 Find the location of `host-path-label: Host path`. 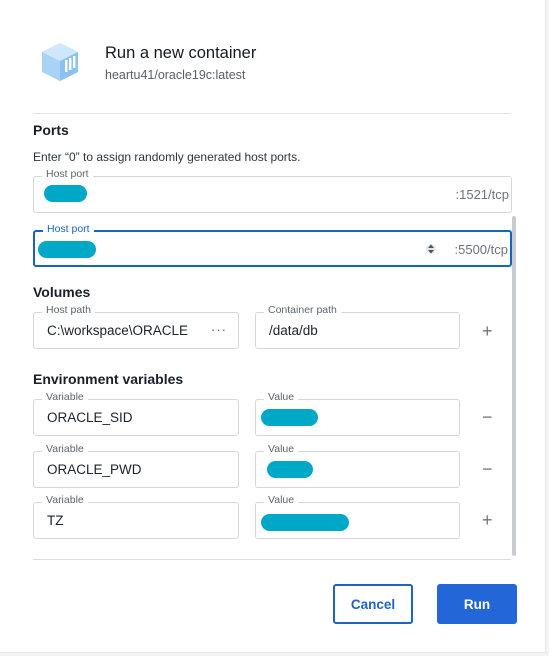

host-path-label: Host path is located at coordinates (68, 310).